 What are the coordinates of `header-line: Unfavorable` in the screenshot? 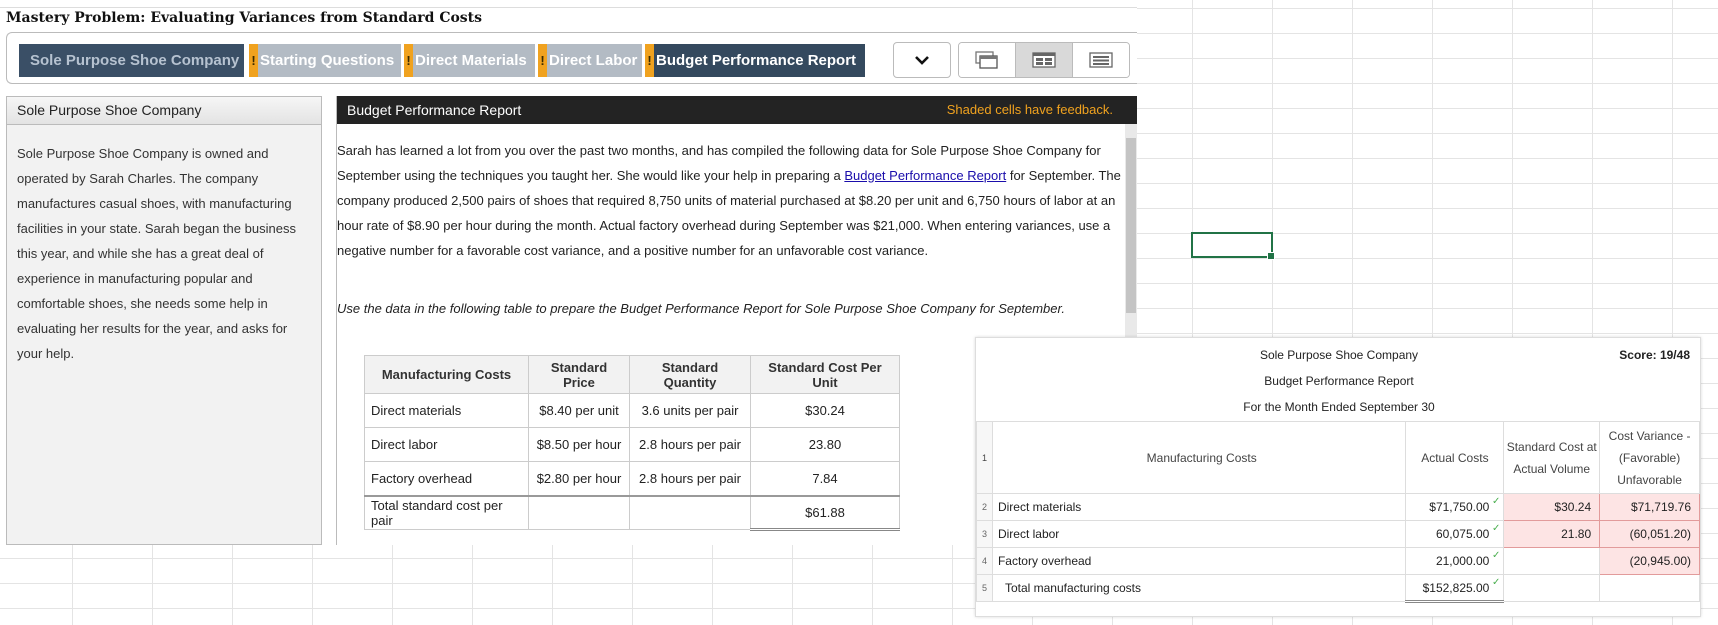 It's located at (1649, 479).